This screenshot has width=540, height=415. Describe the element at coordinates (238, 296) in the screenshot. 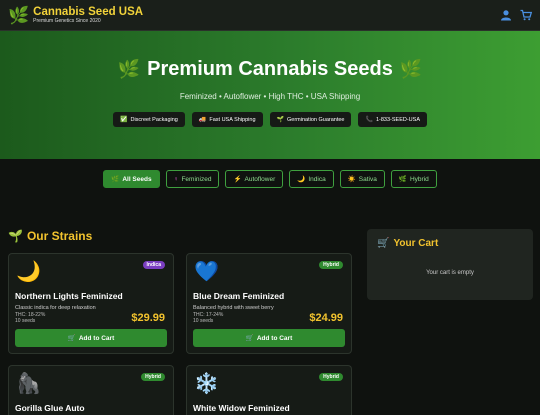

I see `product-name: Blue Dream Feminized` at that location.